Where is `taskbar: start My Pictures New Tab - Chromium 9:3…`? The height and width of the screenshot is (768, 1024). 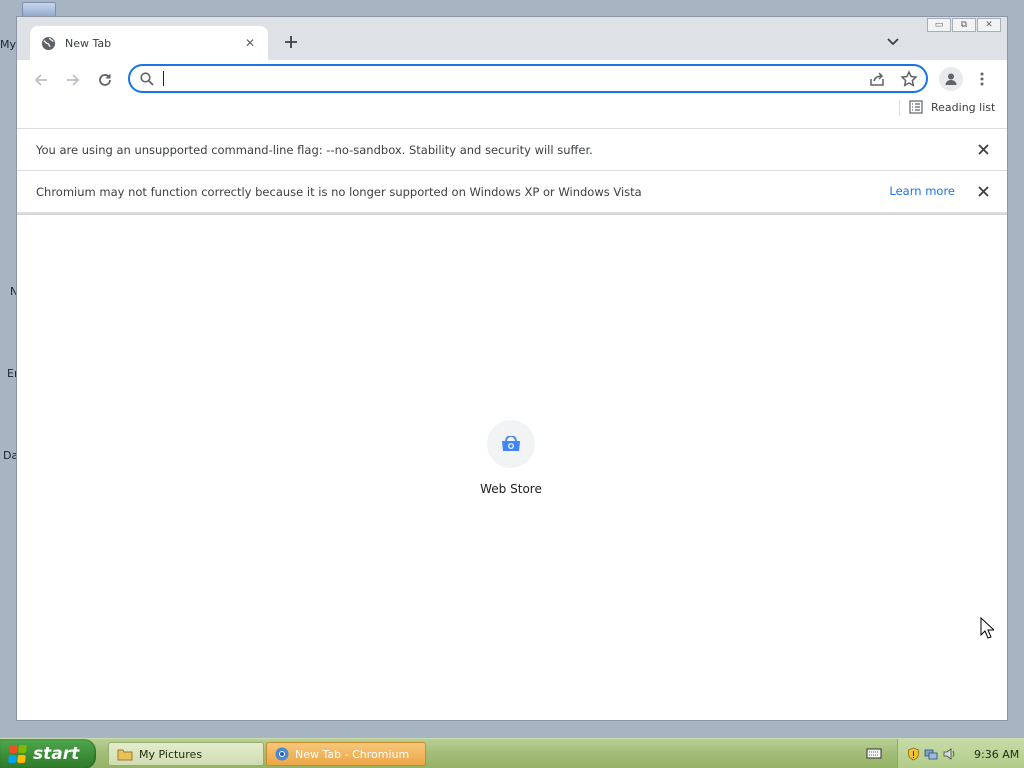
taskbar: start My Pictures New Tab - Chromium 9:3… is located at coordinates (512, 753).